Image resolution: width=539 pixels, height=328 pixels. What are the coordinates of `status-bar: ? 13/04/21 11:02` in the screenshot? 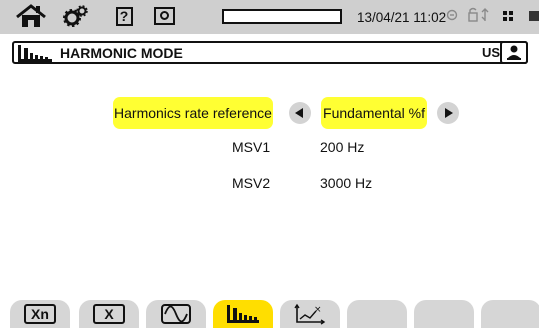 It's located at (269, 17).